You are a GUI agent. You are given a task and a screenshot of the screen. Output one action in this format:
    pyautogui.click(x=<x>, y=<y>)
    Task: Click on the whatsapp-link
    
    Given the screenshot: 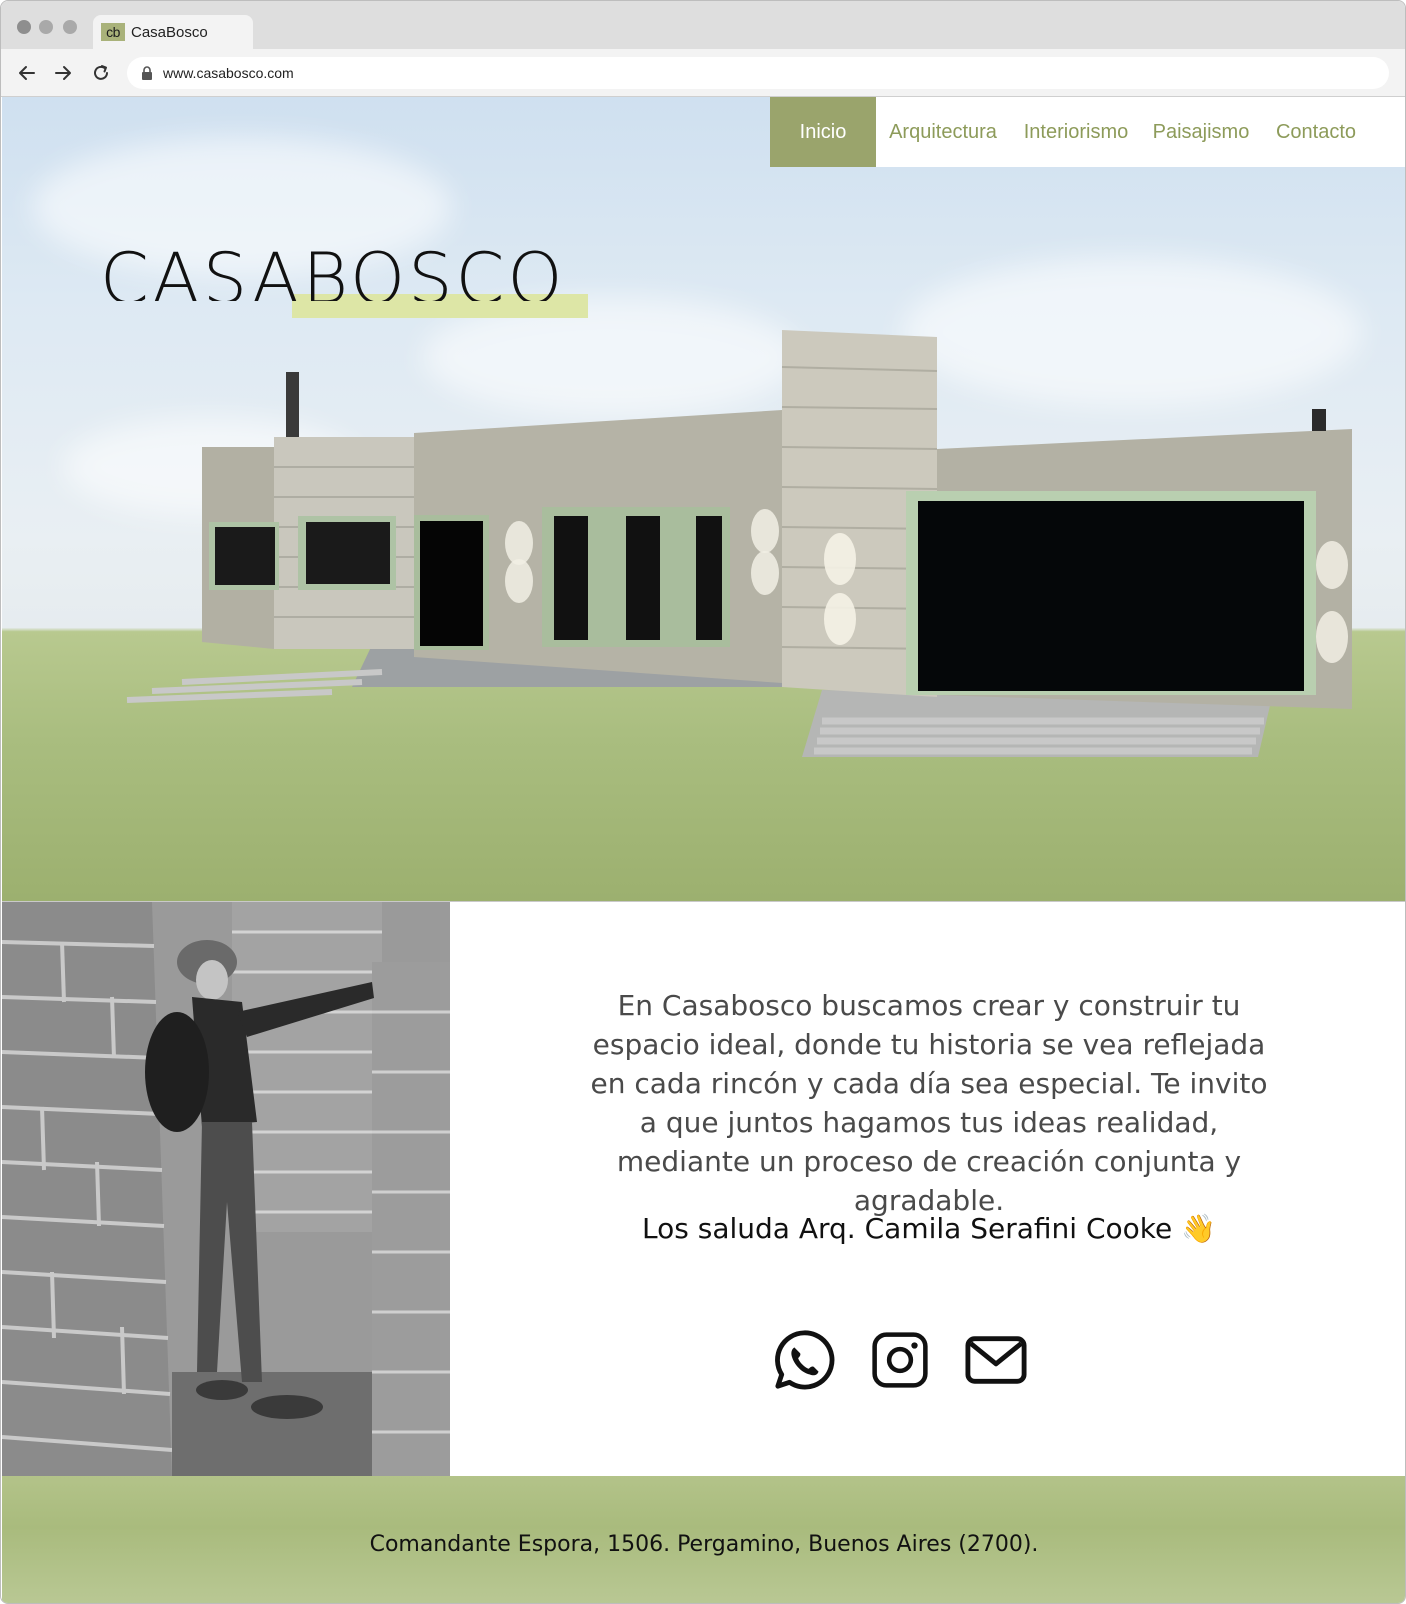 What is the action you would take?
    pyautogui.click(x=804, y=1360)
    